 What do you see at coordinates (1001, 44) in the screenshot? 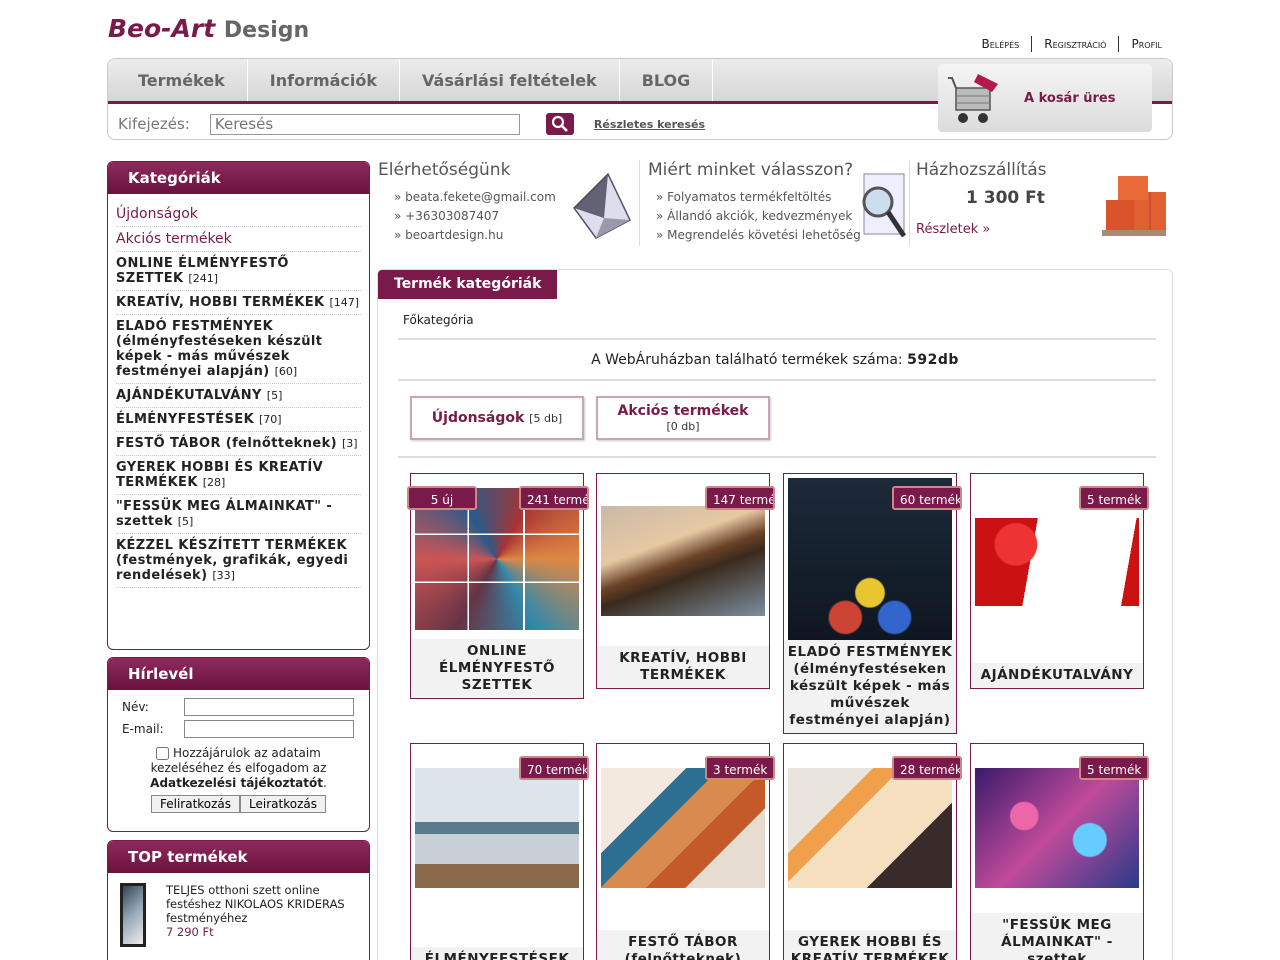
I see `login-link: Belépés` at bounding box center [1001, 44].